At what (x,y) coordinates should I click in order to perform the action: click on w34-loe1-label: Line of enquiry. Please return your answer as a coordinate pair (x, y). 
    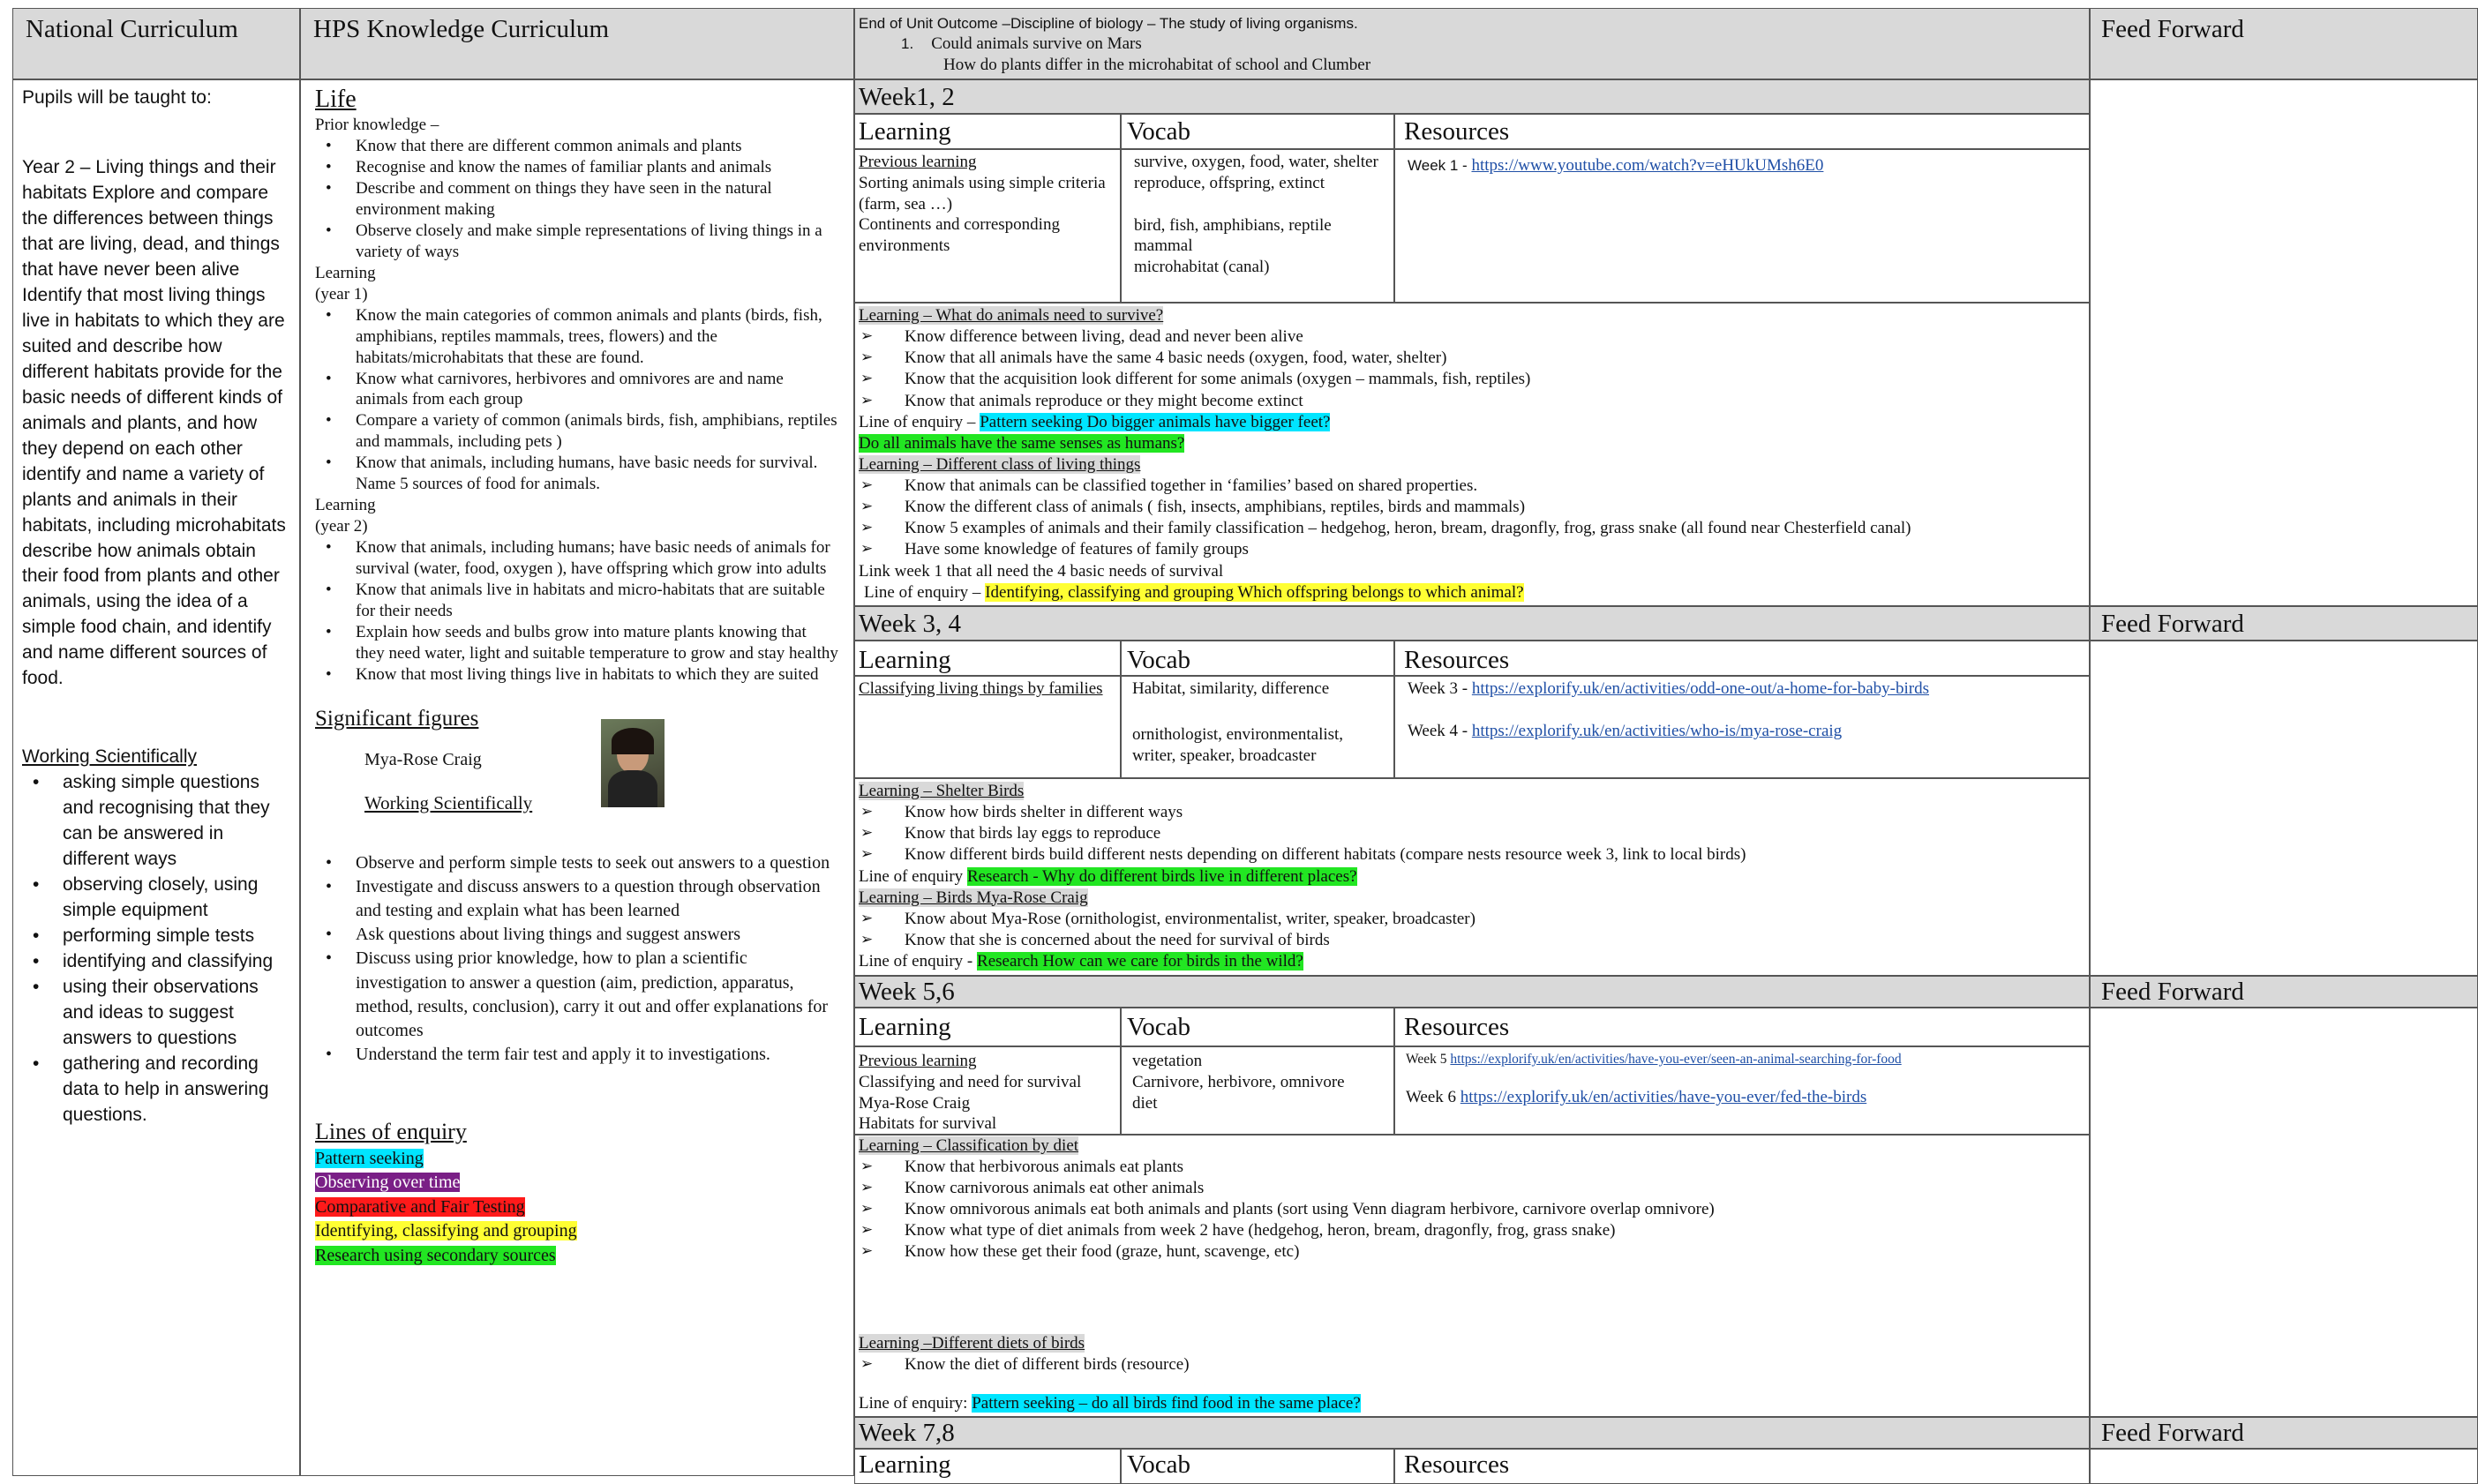
    Looking at the image, I should click on (912, 876).